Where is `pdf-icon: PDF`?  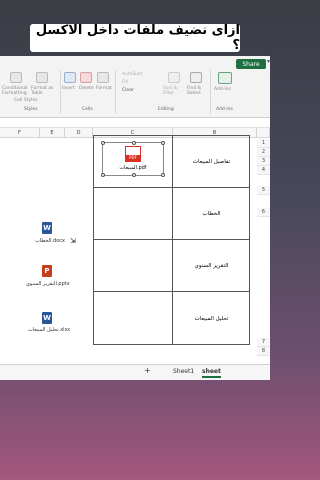 pdf-icon: PDF is located at coordinates (133, 154).